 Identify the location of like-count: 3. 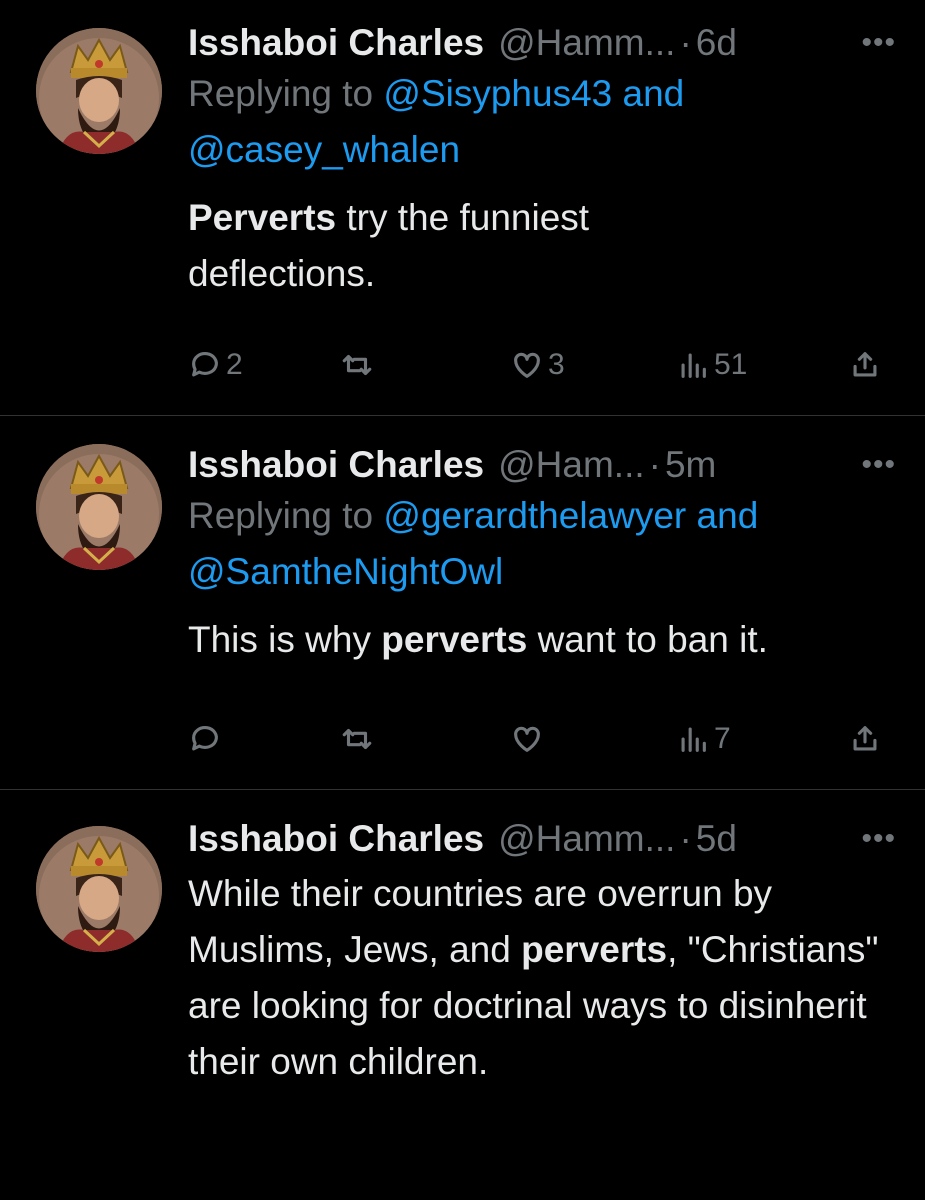
(556, 364).